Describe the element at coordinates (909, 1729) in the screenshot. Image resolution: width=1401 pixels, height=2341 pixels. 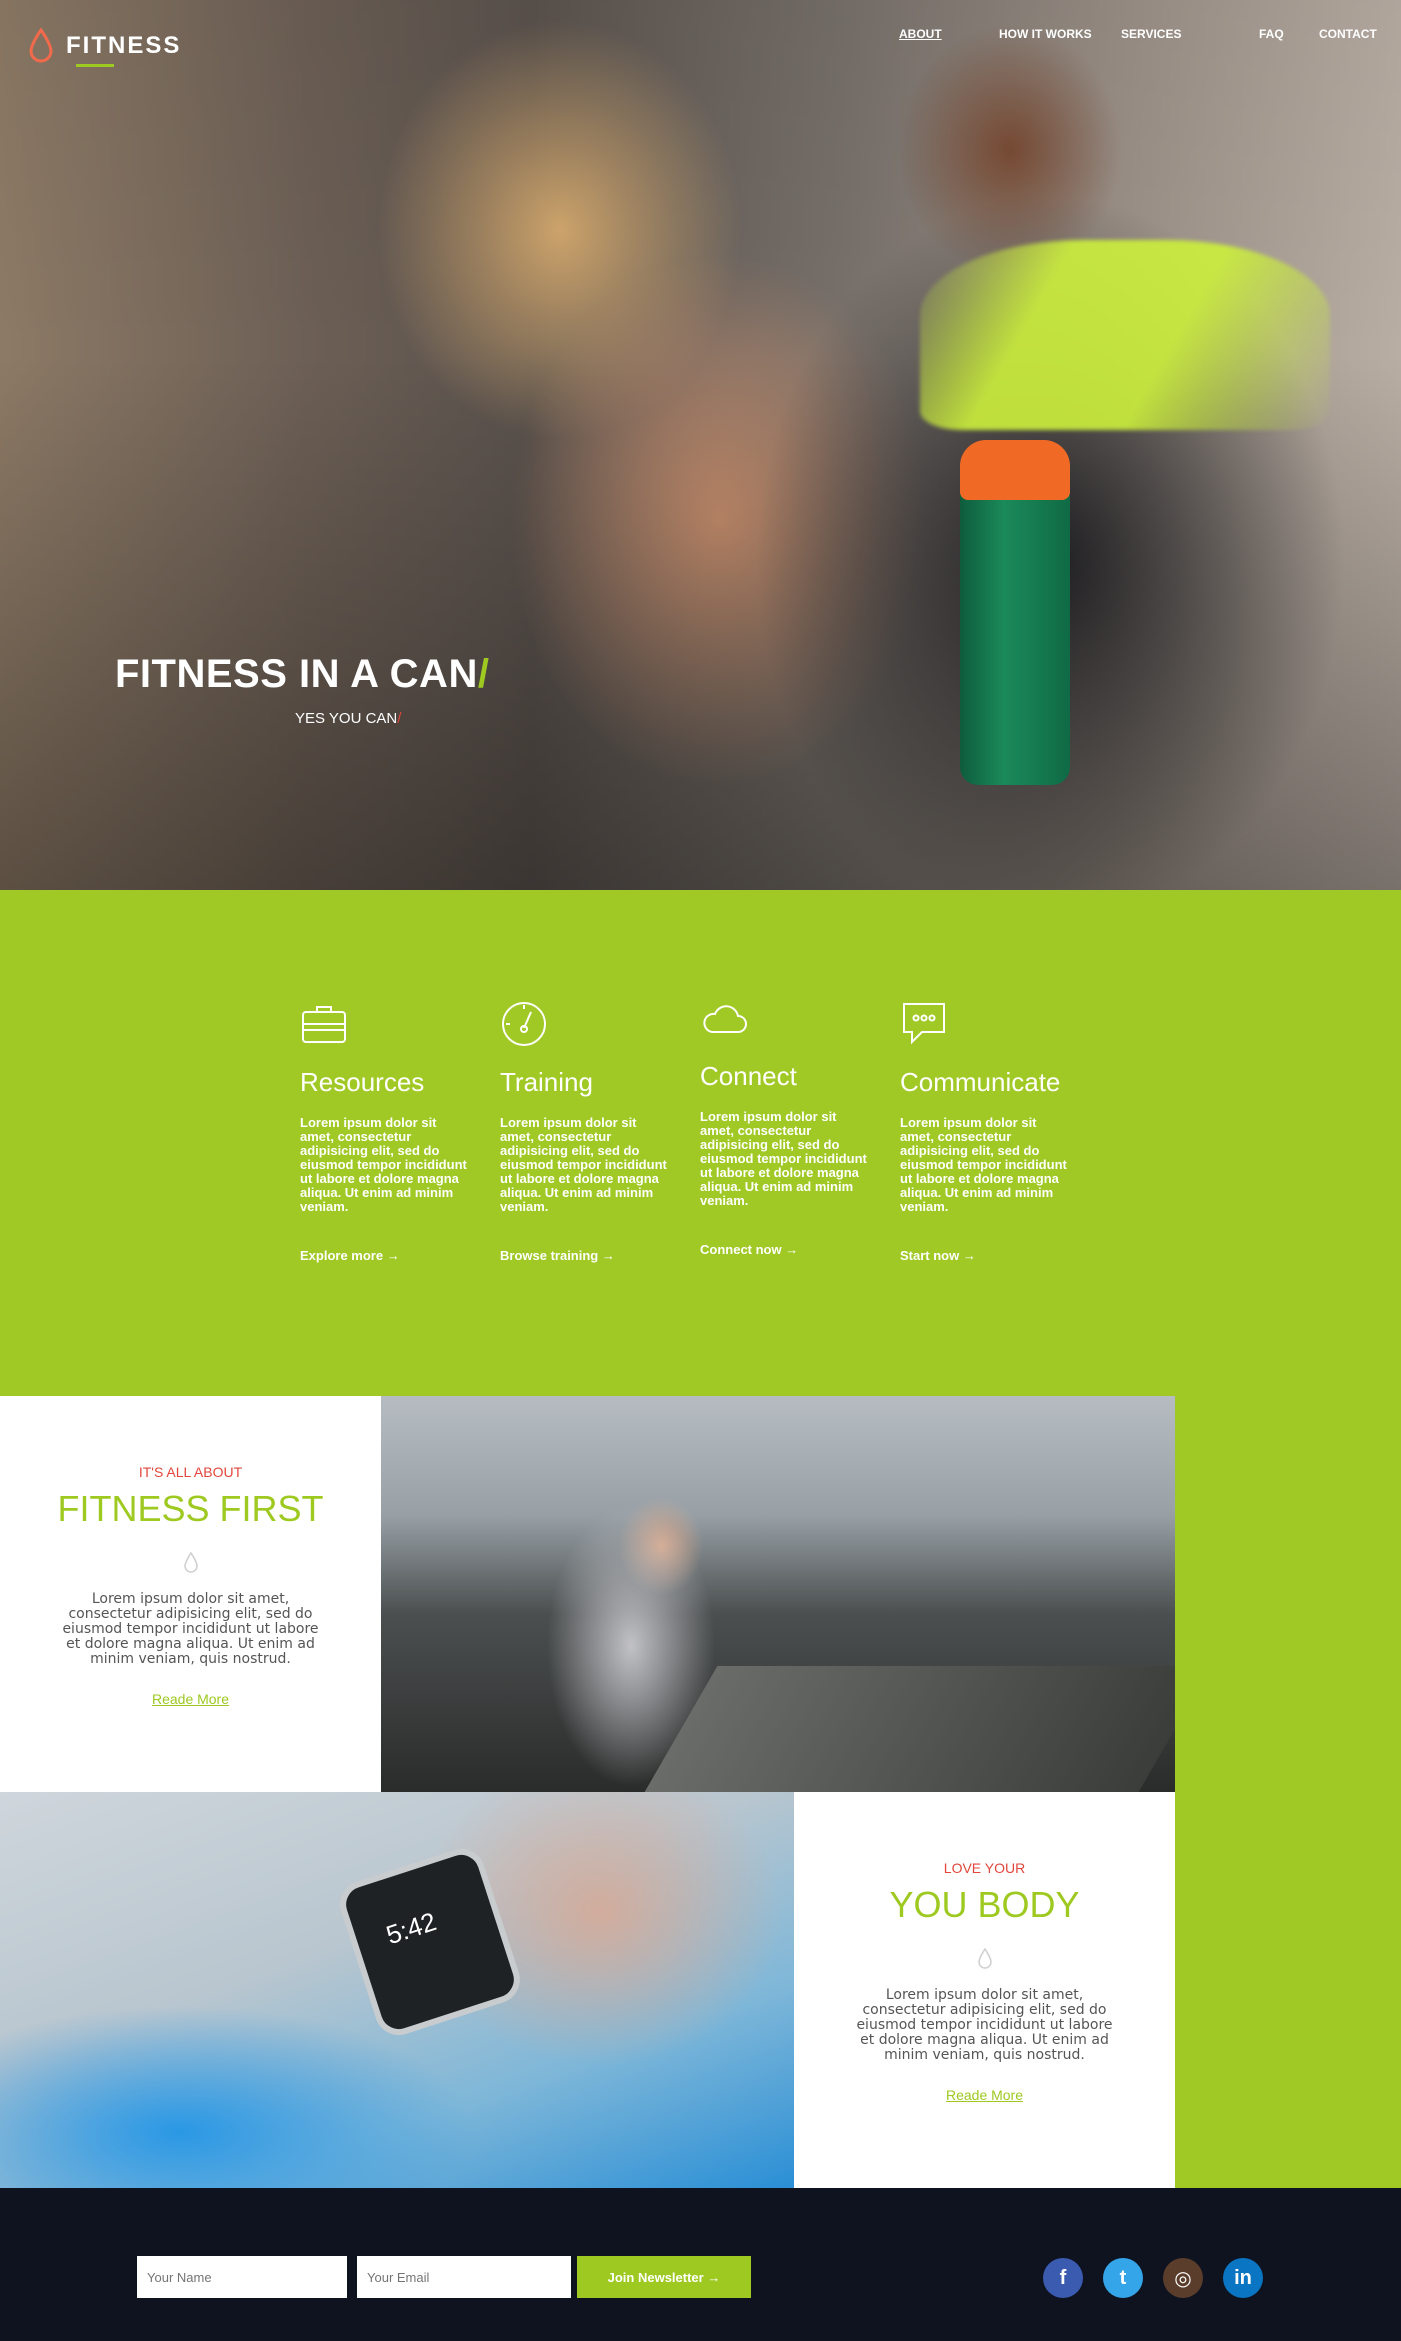
I see `photo-dock` at that location.